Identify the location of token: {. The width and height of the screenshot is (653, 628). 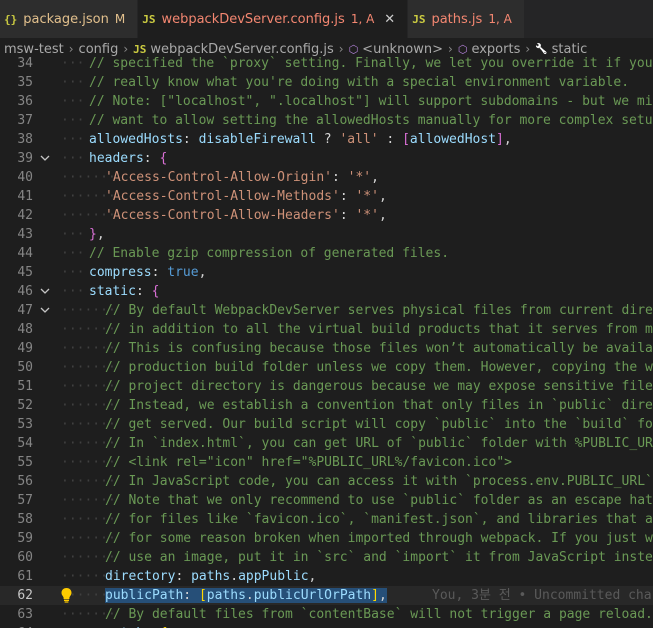
(163, 158).